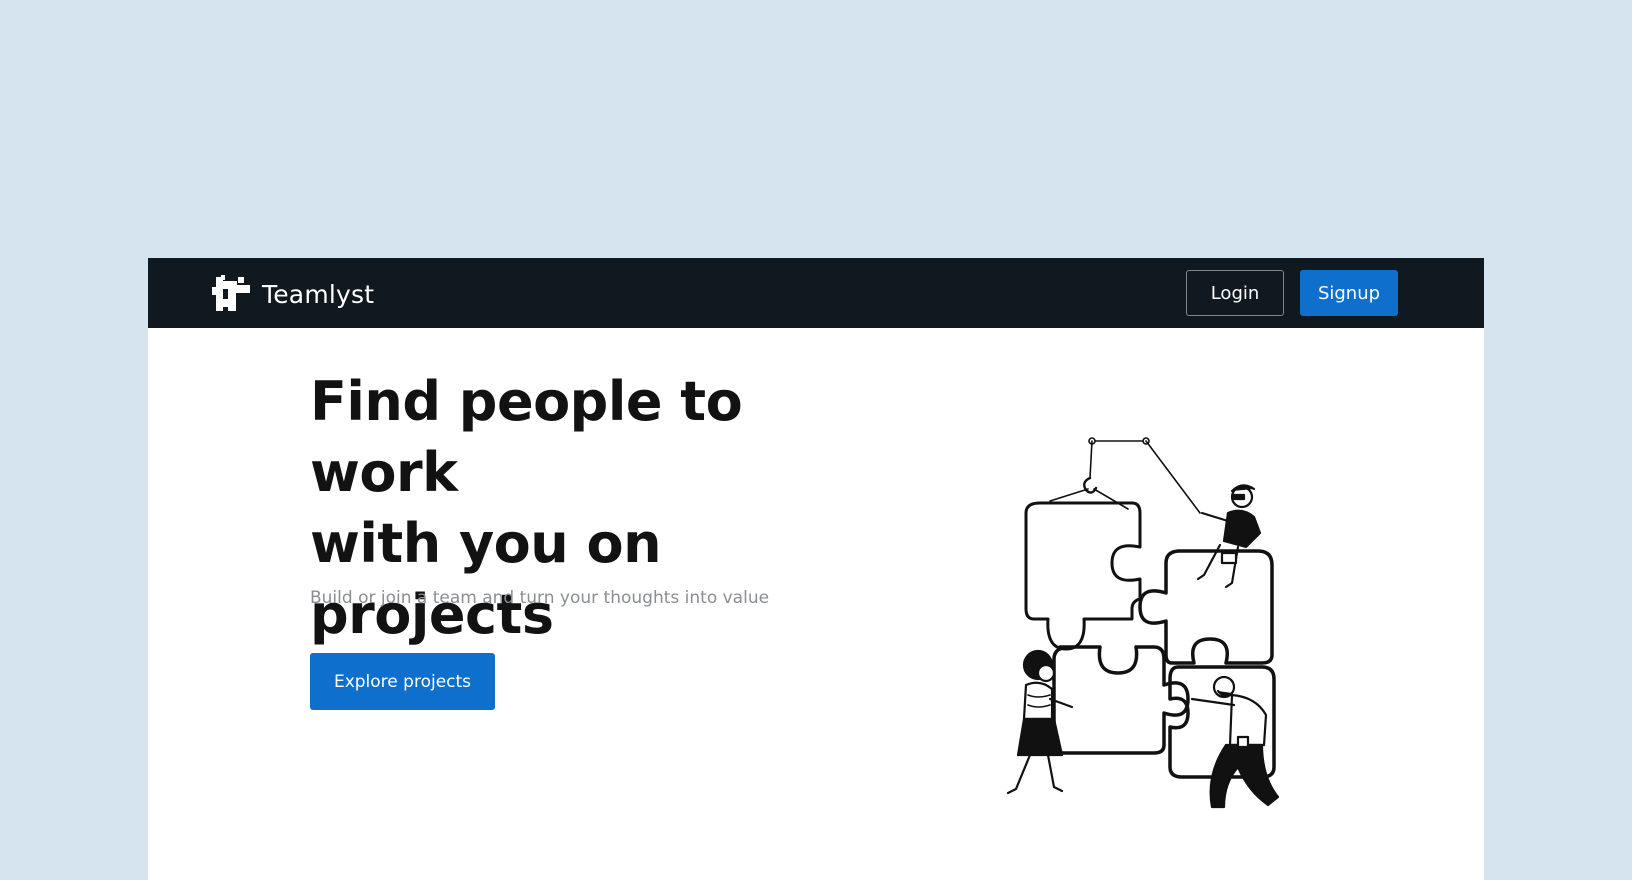  Describe the element at coordinates (526, 437) in the screenshot. I see `hero-title-line-1: Find people to work` at that location.